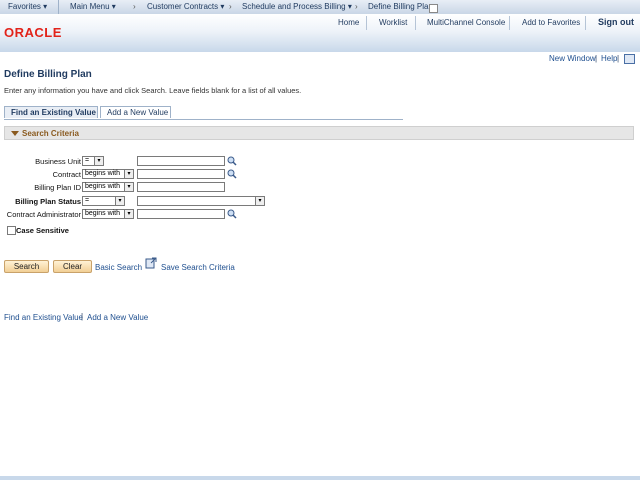 Image resolution: width=640 pixels, height=480 pixels. What do you see at coordinates (348, 22) in the screenshot?
I see `home-link: Home` at bounding box center [348, 22].